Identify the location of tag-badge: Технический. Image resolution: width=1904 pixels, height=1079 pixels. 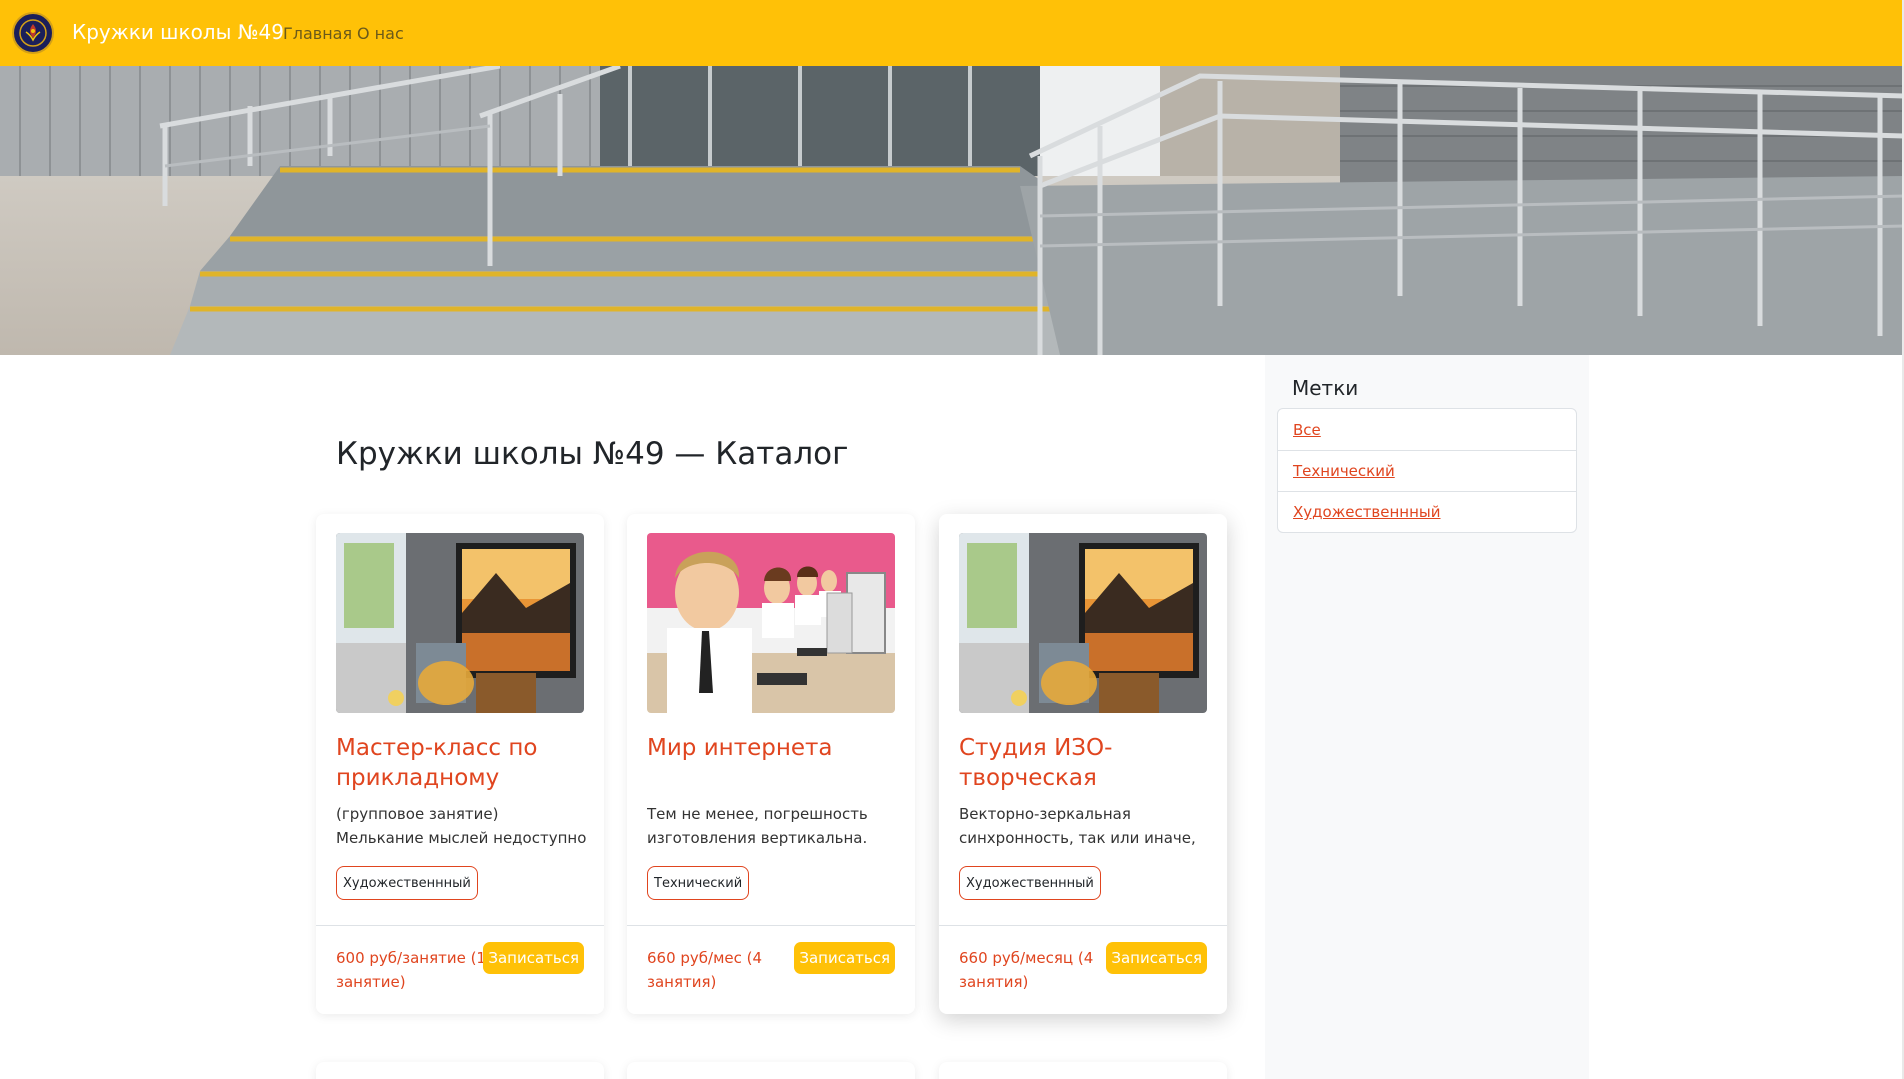
(698, 883).